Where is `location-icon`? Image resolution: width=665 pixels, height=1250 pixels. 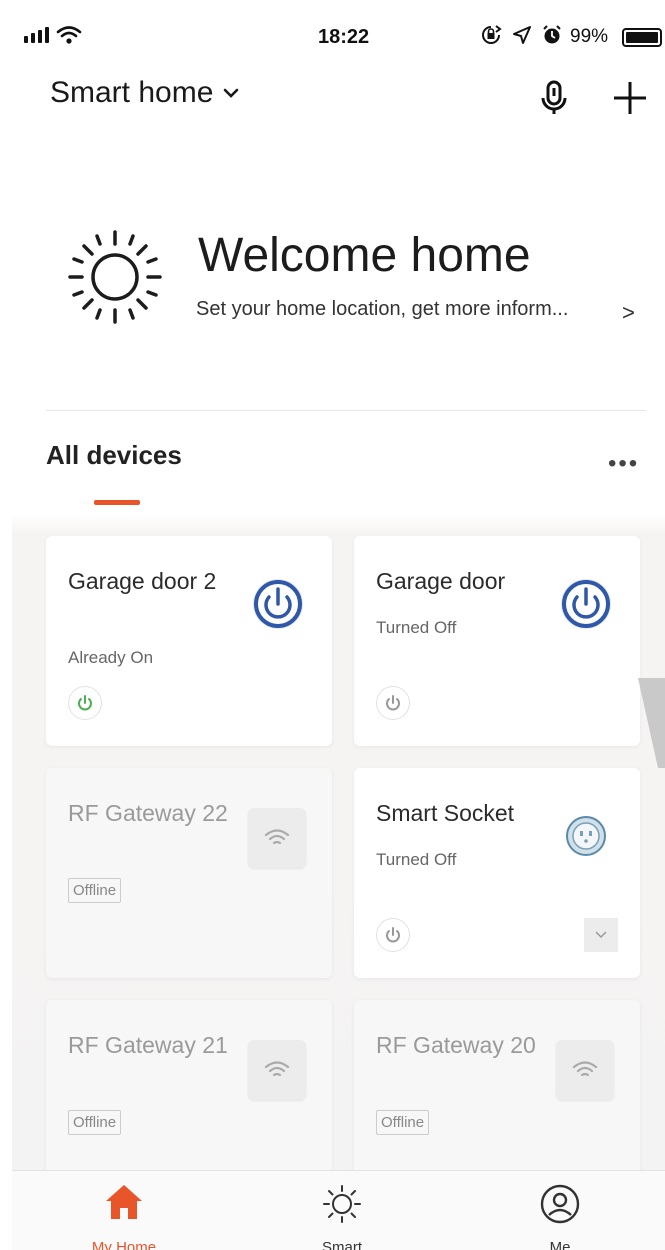
location-icon is located at coordinates (522, 35).